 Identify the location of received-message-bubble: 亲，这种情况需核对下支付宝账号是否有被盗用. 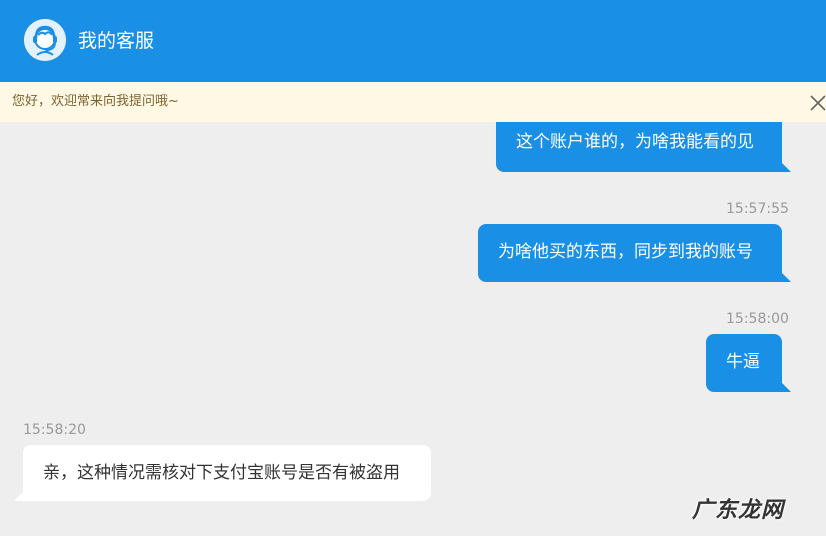
(227, 473).